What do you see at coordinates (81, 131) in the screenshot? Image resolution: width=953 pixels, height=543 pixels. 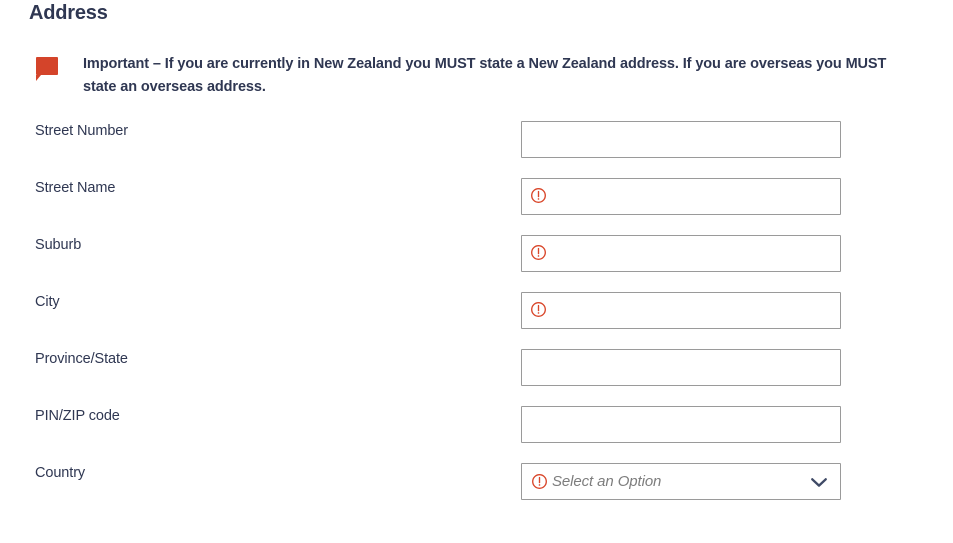 I see `field-label: Street Number` at bounding box center [81, 131].